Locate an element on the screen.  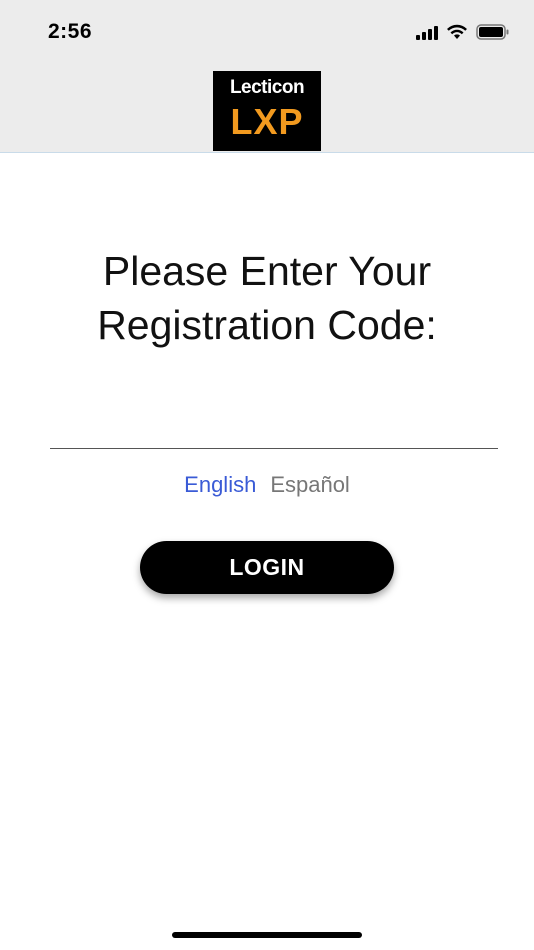
app-header: Lecticon LXP is located at coordinates (267, 106).